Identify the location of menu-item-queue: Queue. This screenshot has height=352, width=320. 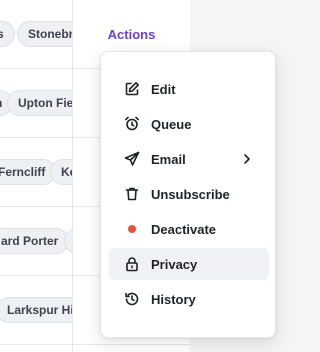
(189, 124).